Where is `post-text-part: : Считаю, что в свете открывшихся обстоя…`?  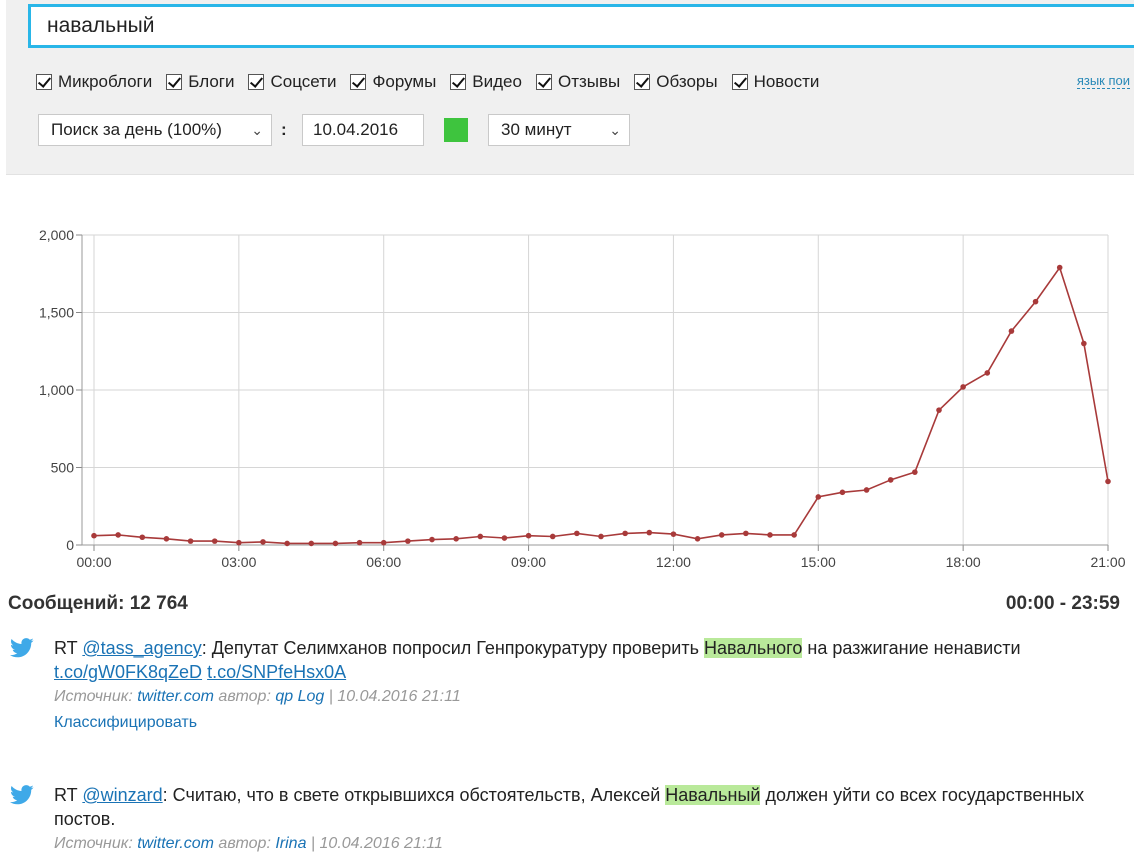 post-text-part: : Считаю, что в свете открывшихся обстоя… is located at coordinates (414, 795).